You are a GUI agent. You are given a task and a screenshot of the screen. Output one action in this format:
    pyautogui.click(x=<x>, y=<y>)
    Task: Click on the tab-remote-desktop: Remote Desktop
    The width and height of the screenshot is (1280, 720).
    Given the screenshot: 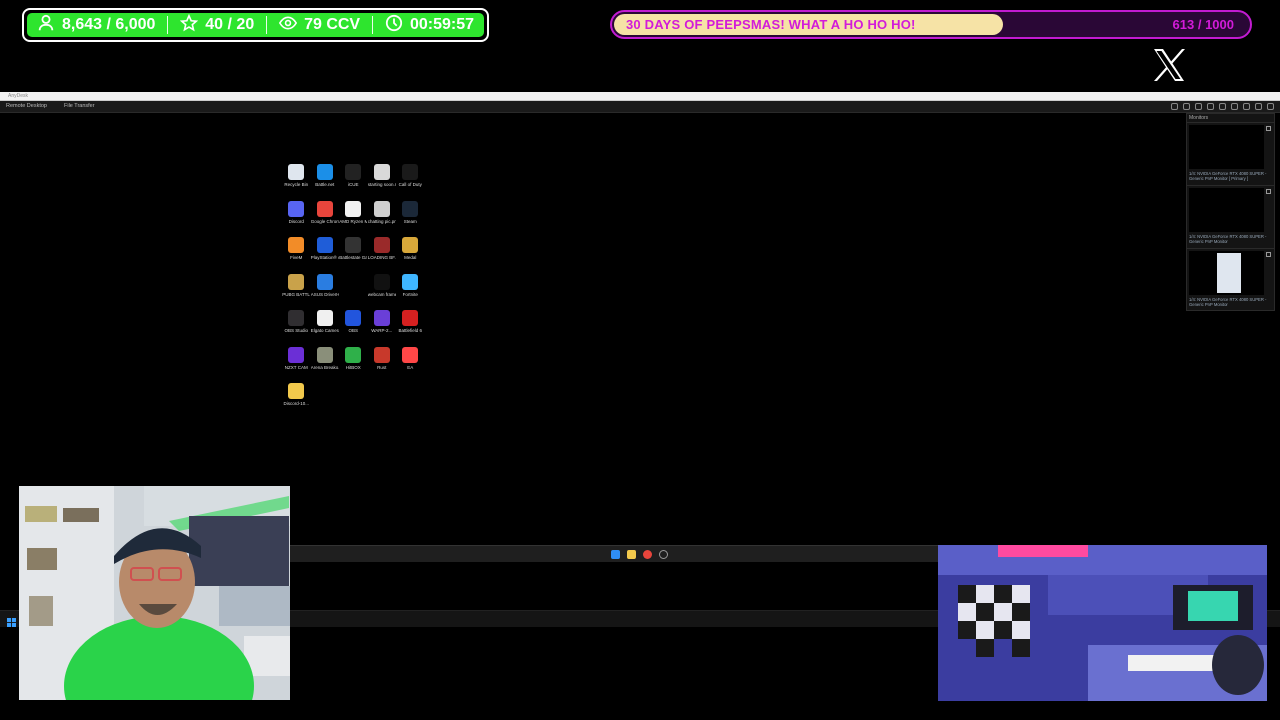 What is the action you would take?
    pyautogui.click(x=26, y=106)
    